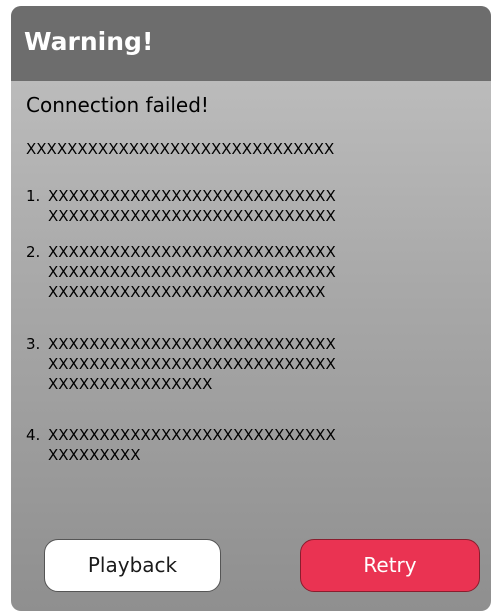 This screenshot has height=613, width=491. I want to click on step-number: 2., so click(33, 252).